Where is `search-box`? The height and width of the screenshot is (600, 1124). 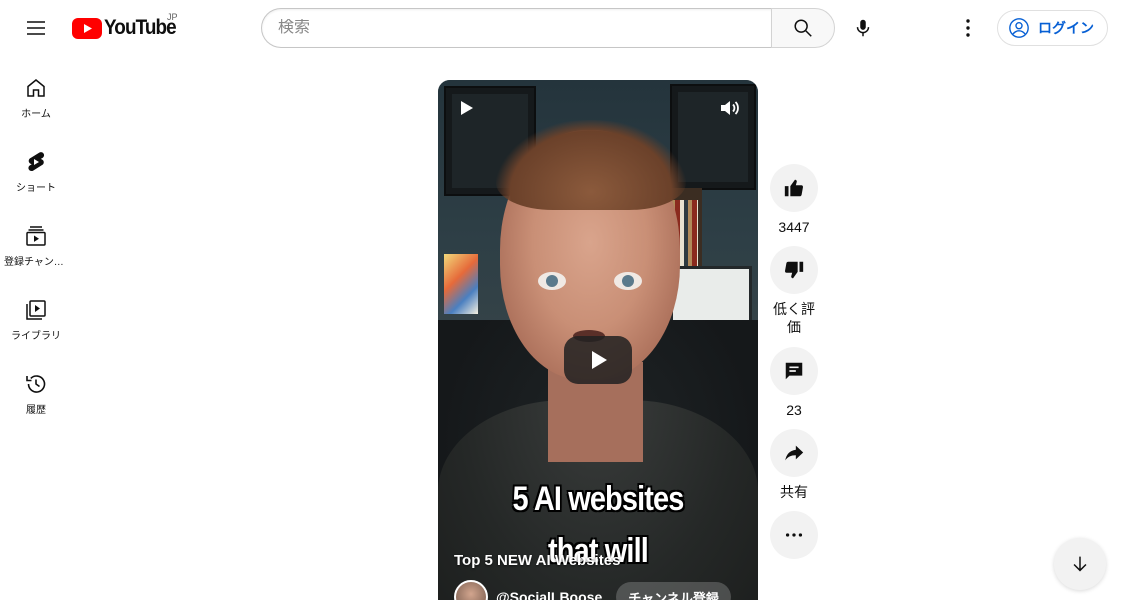 search-box is located at coordinates (516, 28).